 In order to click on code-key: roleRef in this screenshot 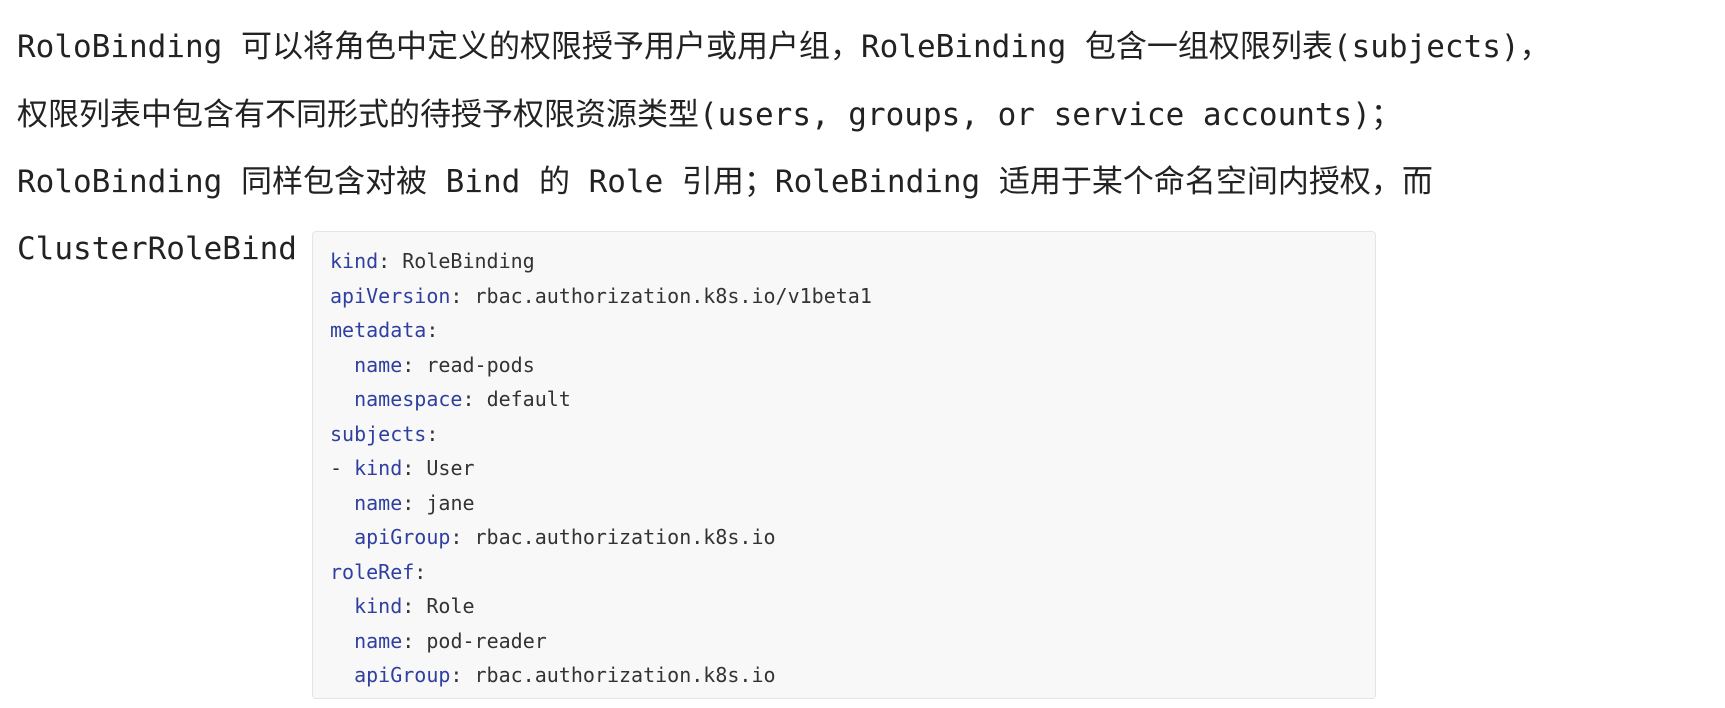, I will do `click(372, 571)`.